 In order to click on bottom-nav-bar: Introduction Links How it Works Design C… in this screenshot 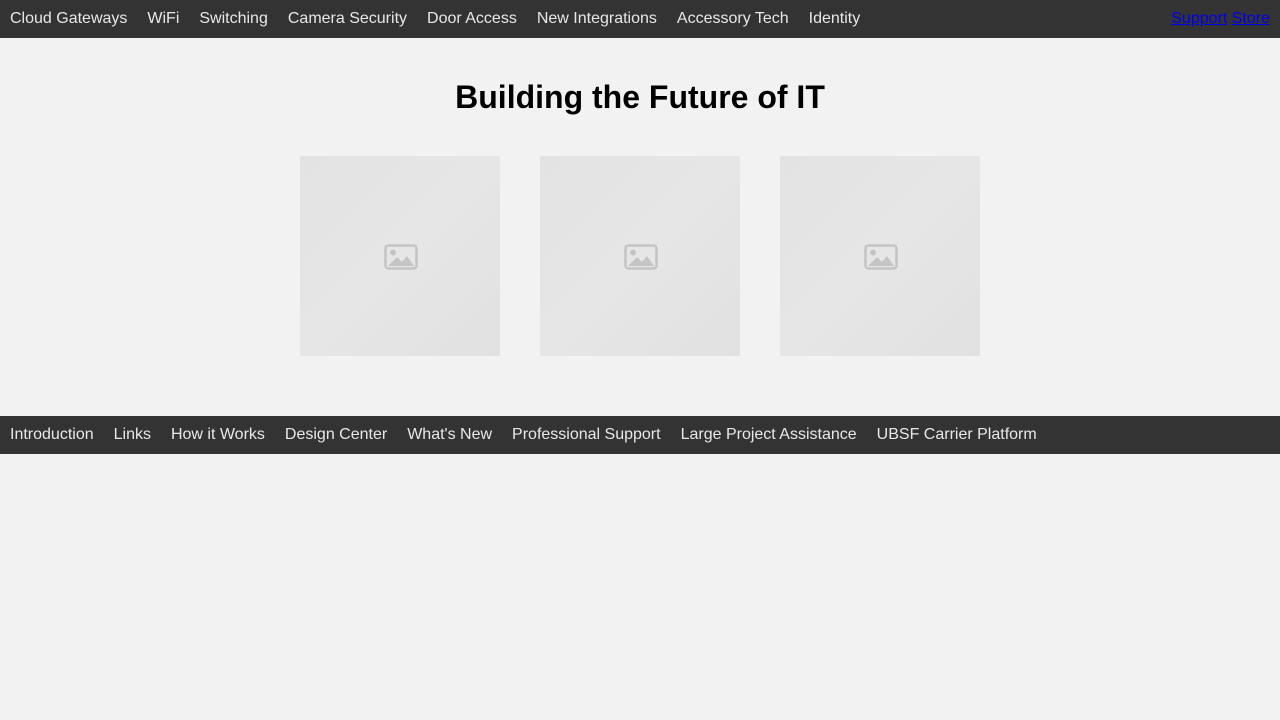, I will do `click(640, 435)`.